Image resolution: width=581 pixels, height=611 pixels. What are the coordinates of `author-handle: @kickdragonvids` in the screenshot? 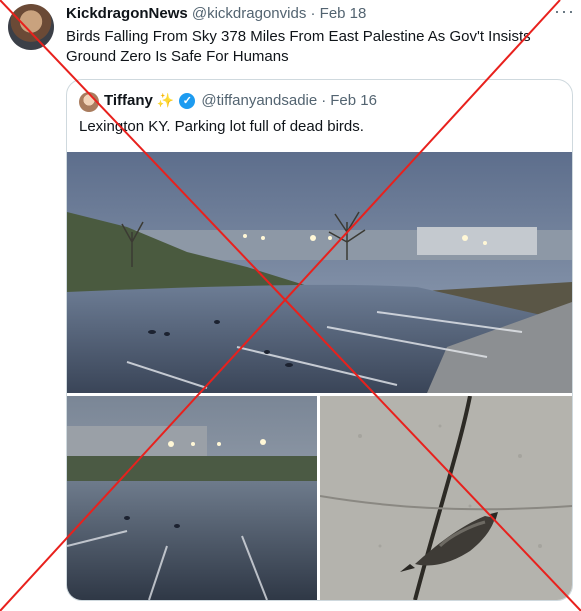 It's located at (249, 13).